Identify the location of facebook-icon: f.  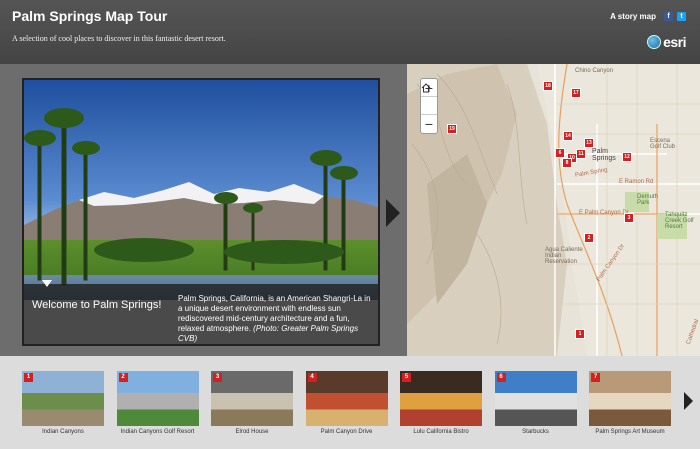
(668, 16).